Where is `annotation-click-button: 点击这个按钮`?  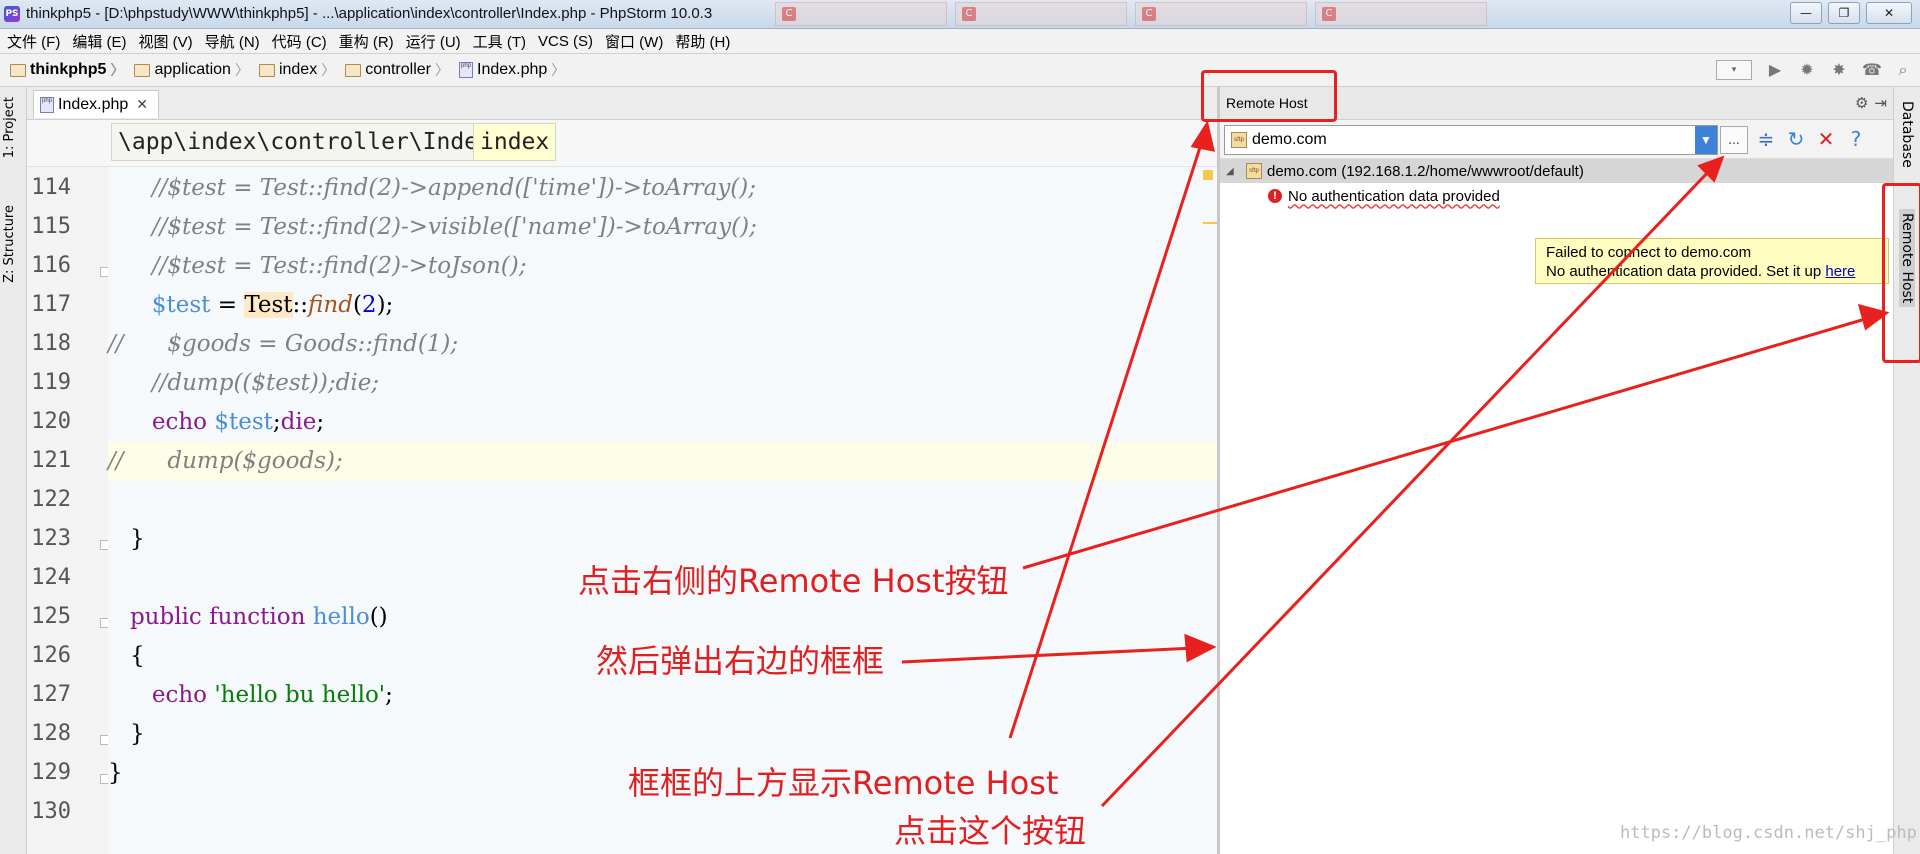
annotation-click-button: 点击这个按钮 is located at coordinates (990, 831).